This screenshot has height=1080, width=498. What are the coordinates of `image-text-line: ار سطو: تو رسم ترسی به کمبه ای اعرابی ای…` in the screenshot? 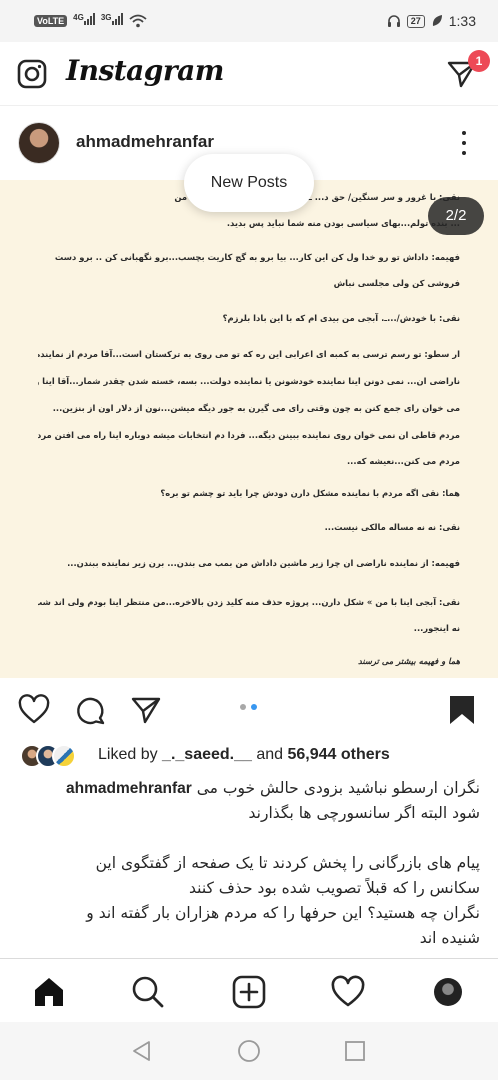 It's located at (249, 354).